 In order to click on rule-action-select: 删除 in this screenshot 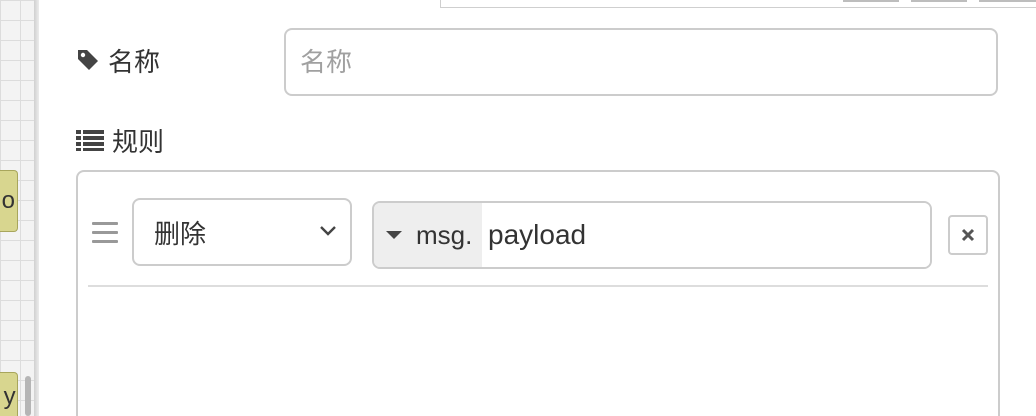, I will do `click(242, 232)`.